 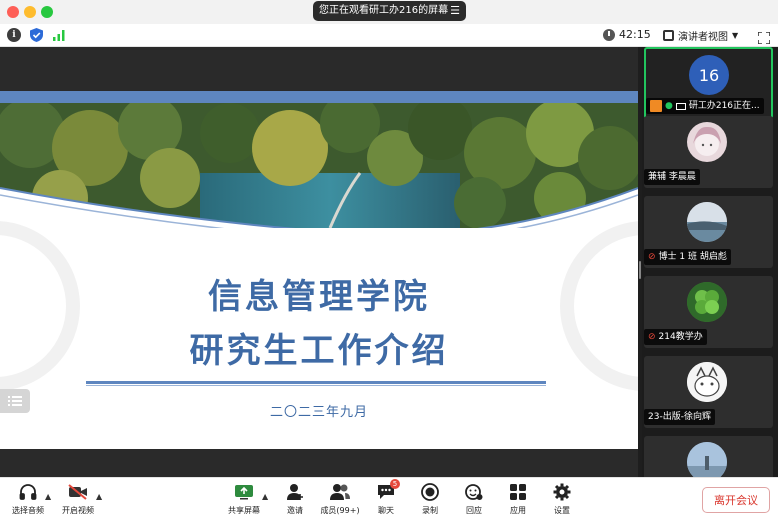 I want to click on slide-divider-thin, so click(x=316, y=385).